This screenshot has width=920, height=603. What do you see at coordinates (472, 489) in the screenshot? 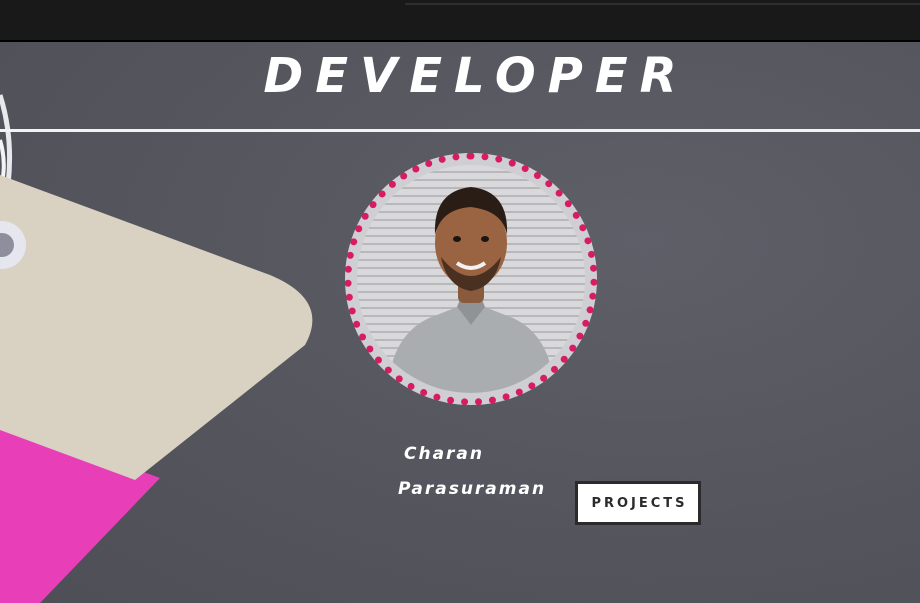
I see `profile-last-name: Parasuraman` at bounding box center [472, 489].